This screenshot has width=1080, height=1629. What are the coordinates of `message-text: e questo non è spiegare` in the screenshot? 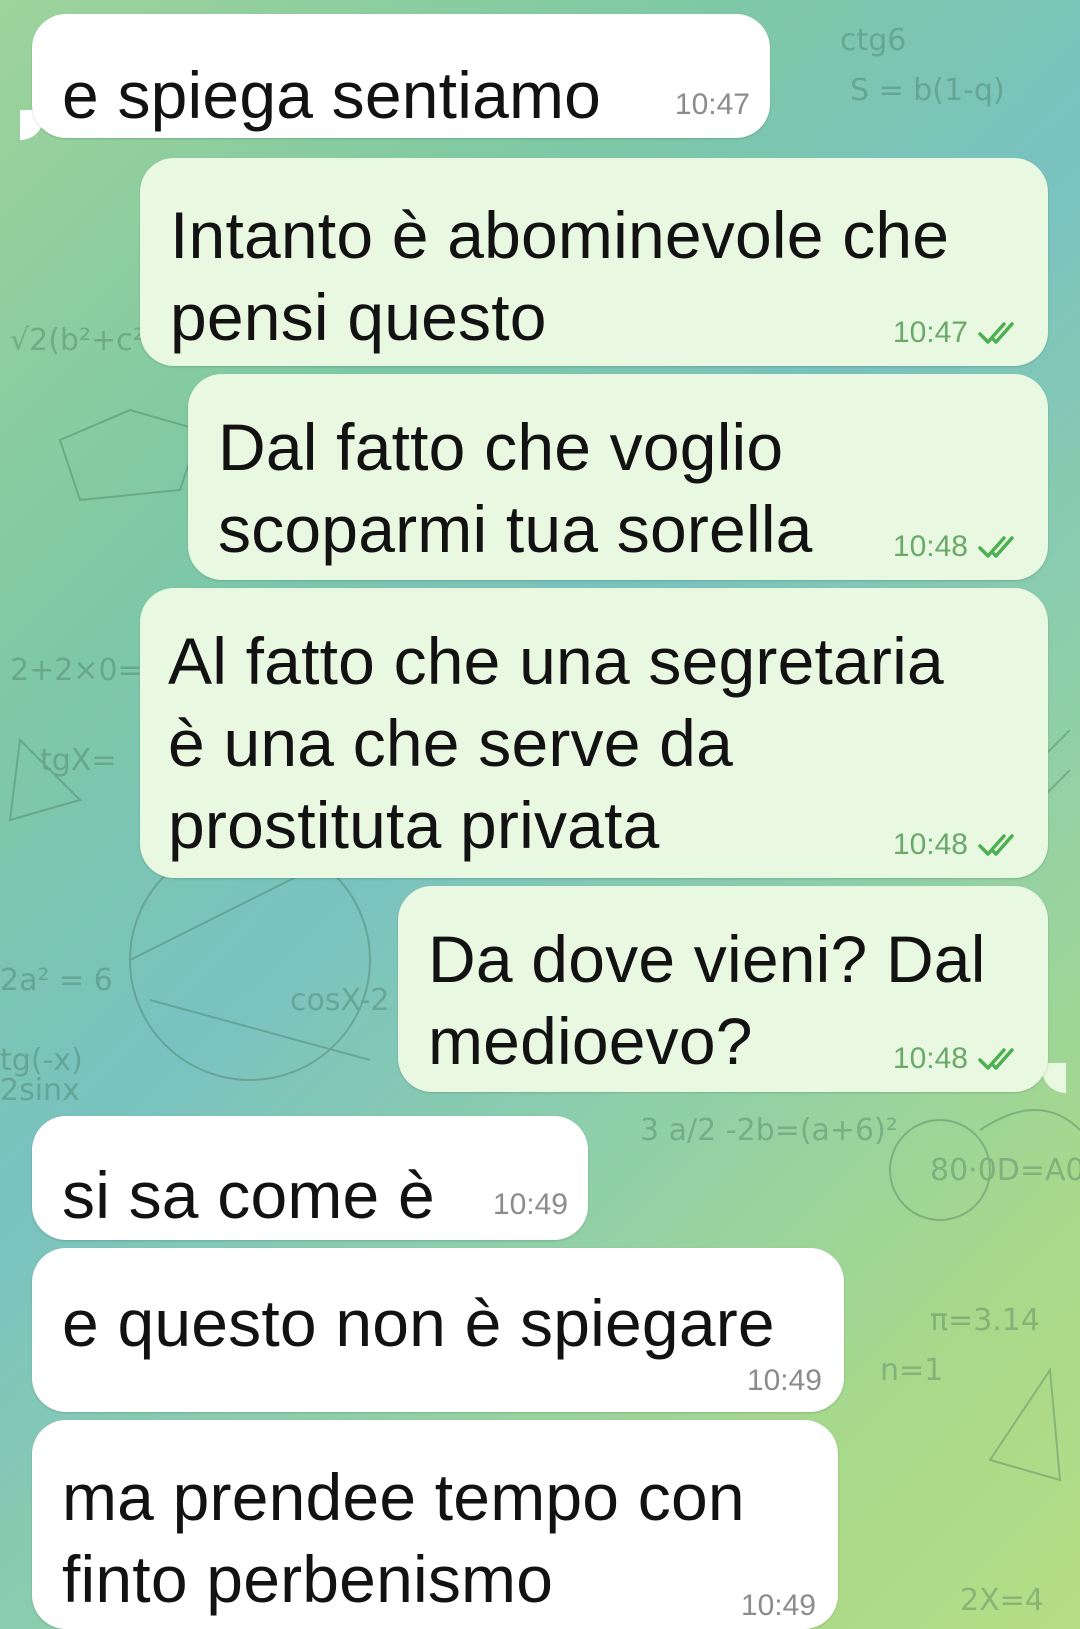 It's located at (418, 1323).